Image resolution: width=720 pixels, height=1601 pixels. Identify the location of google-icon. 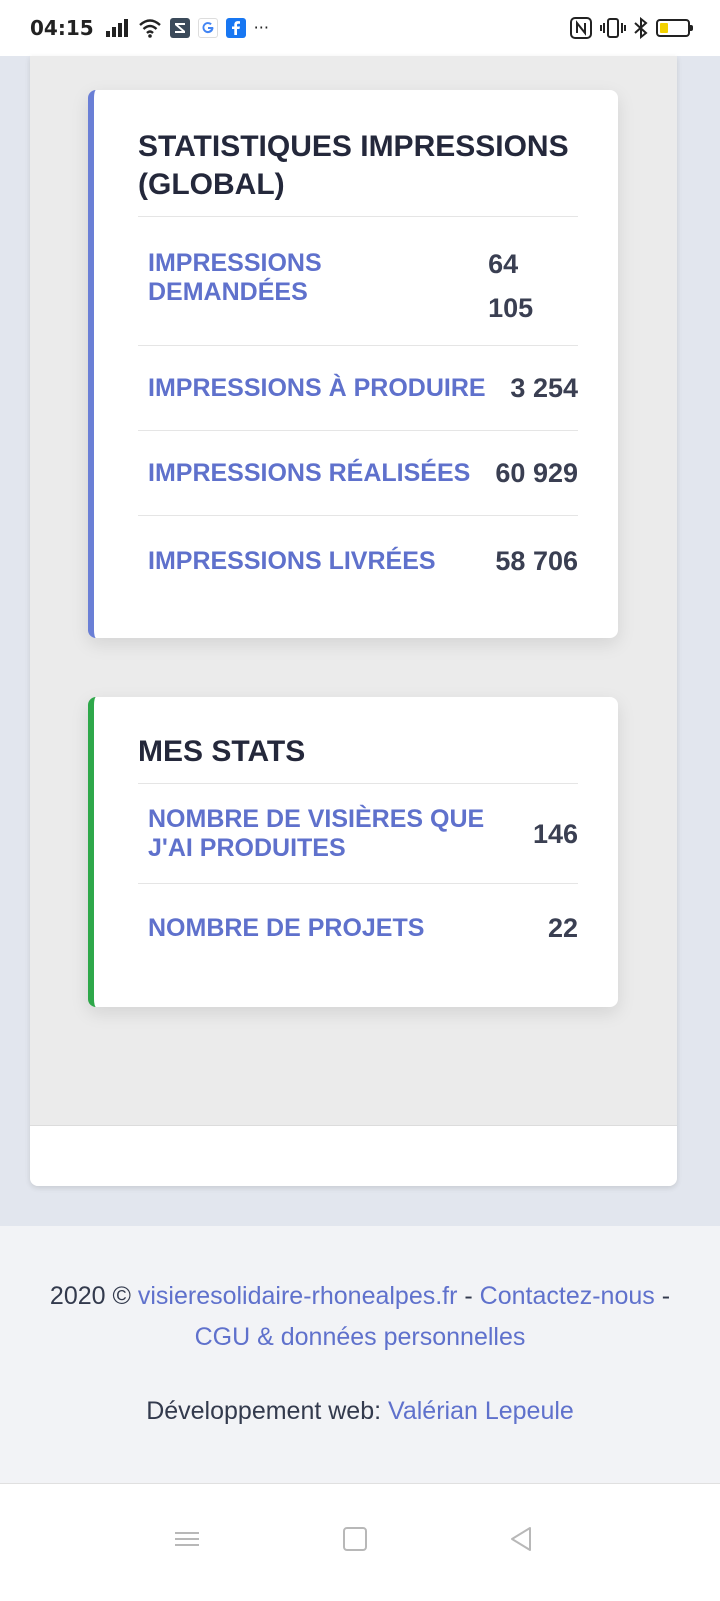
(207, 28).